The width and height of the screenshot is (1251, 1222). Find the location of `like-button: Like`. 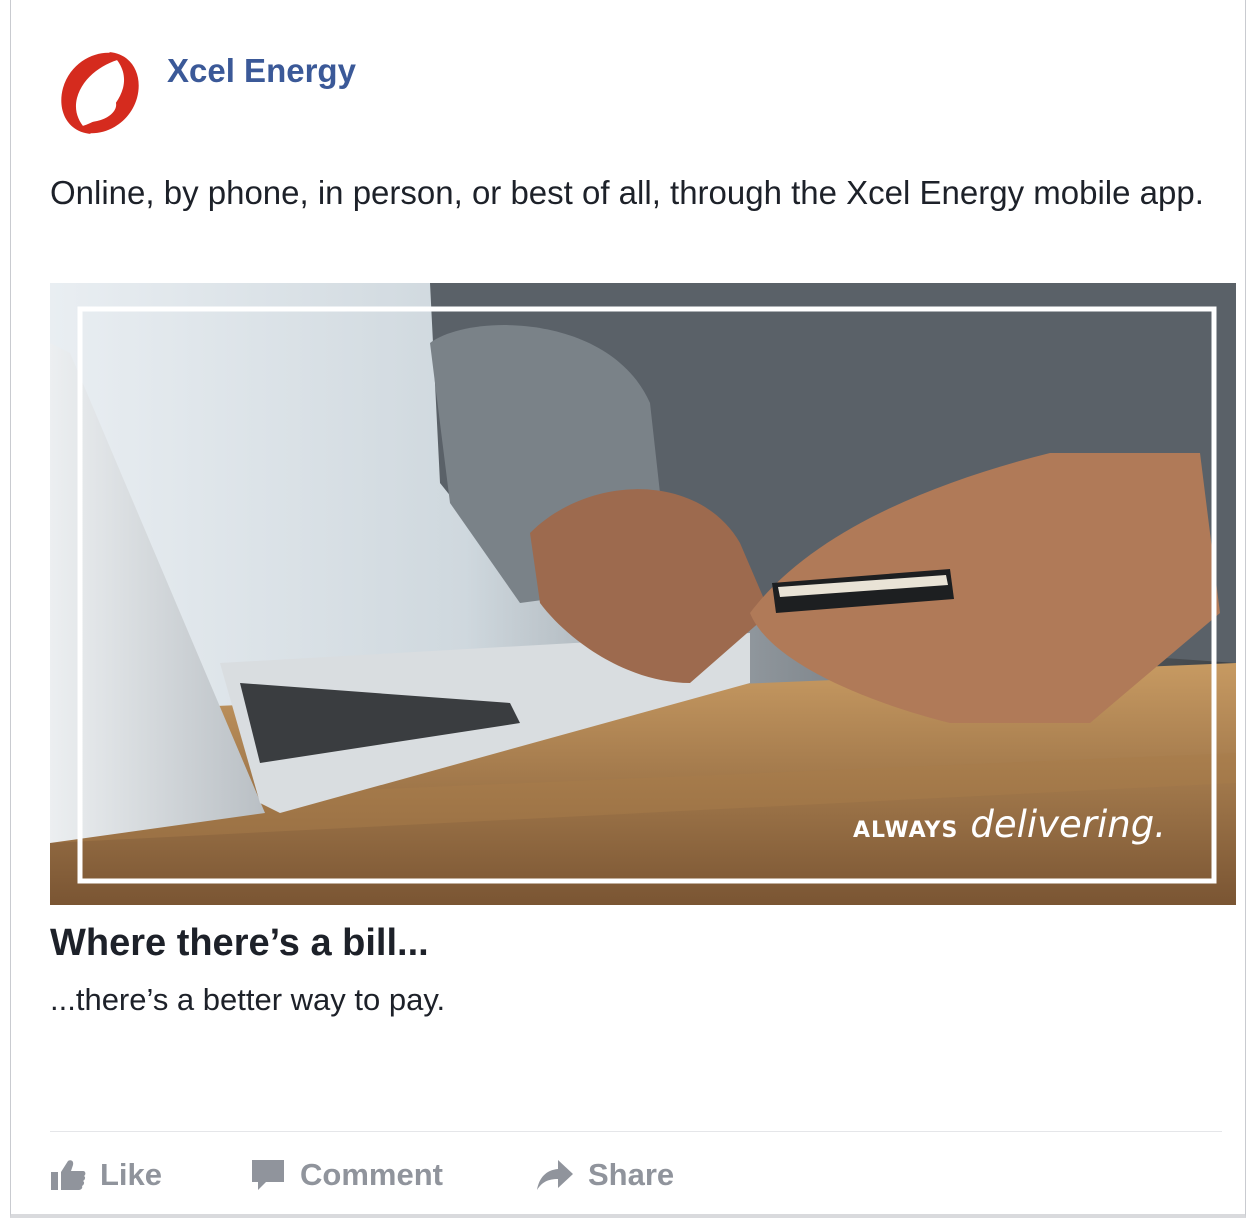

like-button: Like is located at coordinates (106, 1175).